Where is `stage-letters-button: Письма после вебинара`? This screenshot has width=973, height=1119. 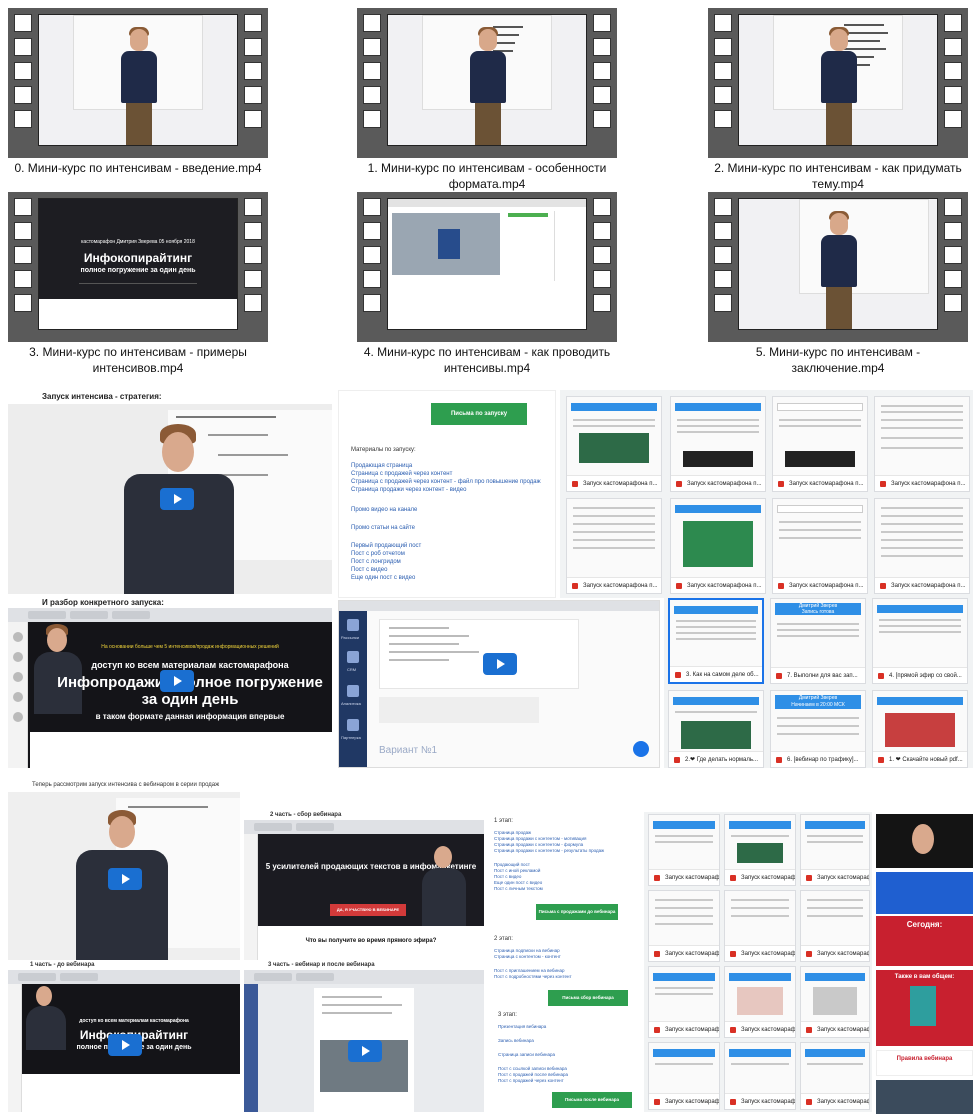 stage-letters-button: Письма после вебинара is located at coordinates (592, 1100).